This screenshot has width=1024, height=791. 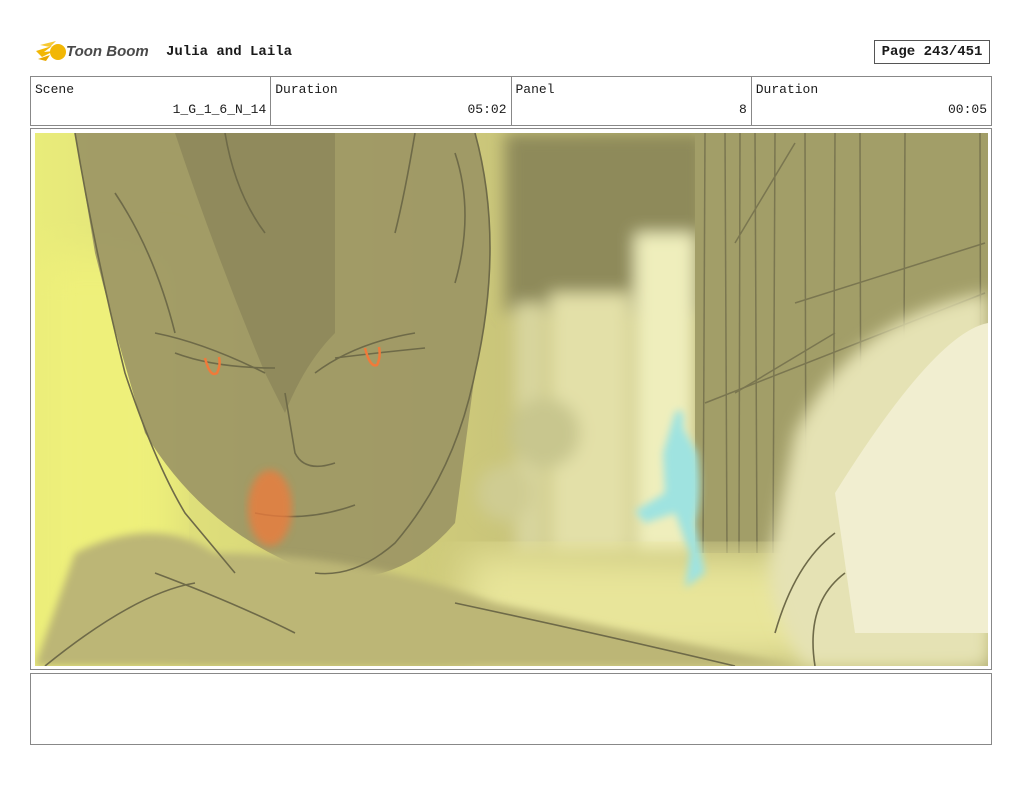 I want to click on scene-duration-label: Duration, so click(x=306, y=89).